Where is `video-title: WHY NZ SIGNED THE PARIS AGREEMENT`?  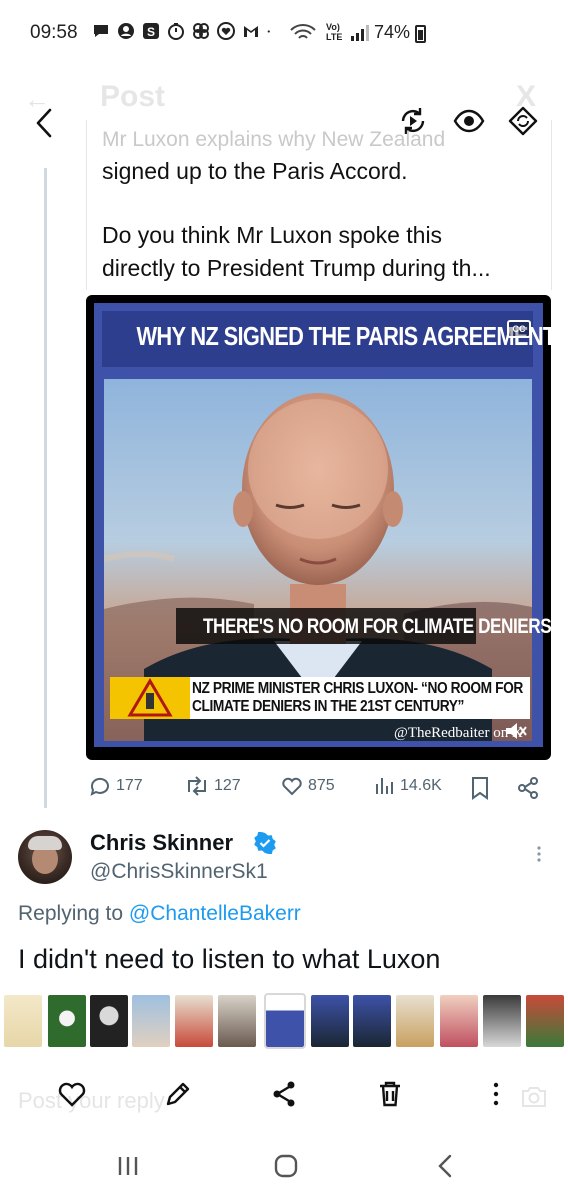 video-title: WHY NZ SIGNED THE PARIS AGREEMENT is located at coordinates (343, 336).